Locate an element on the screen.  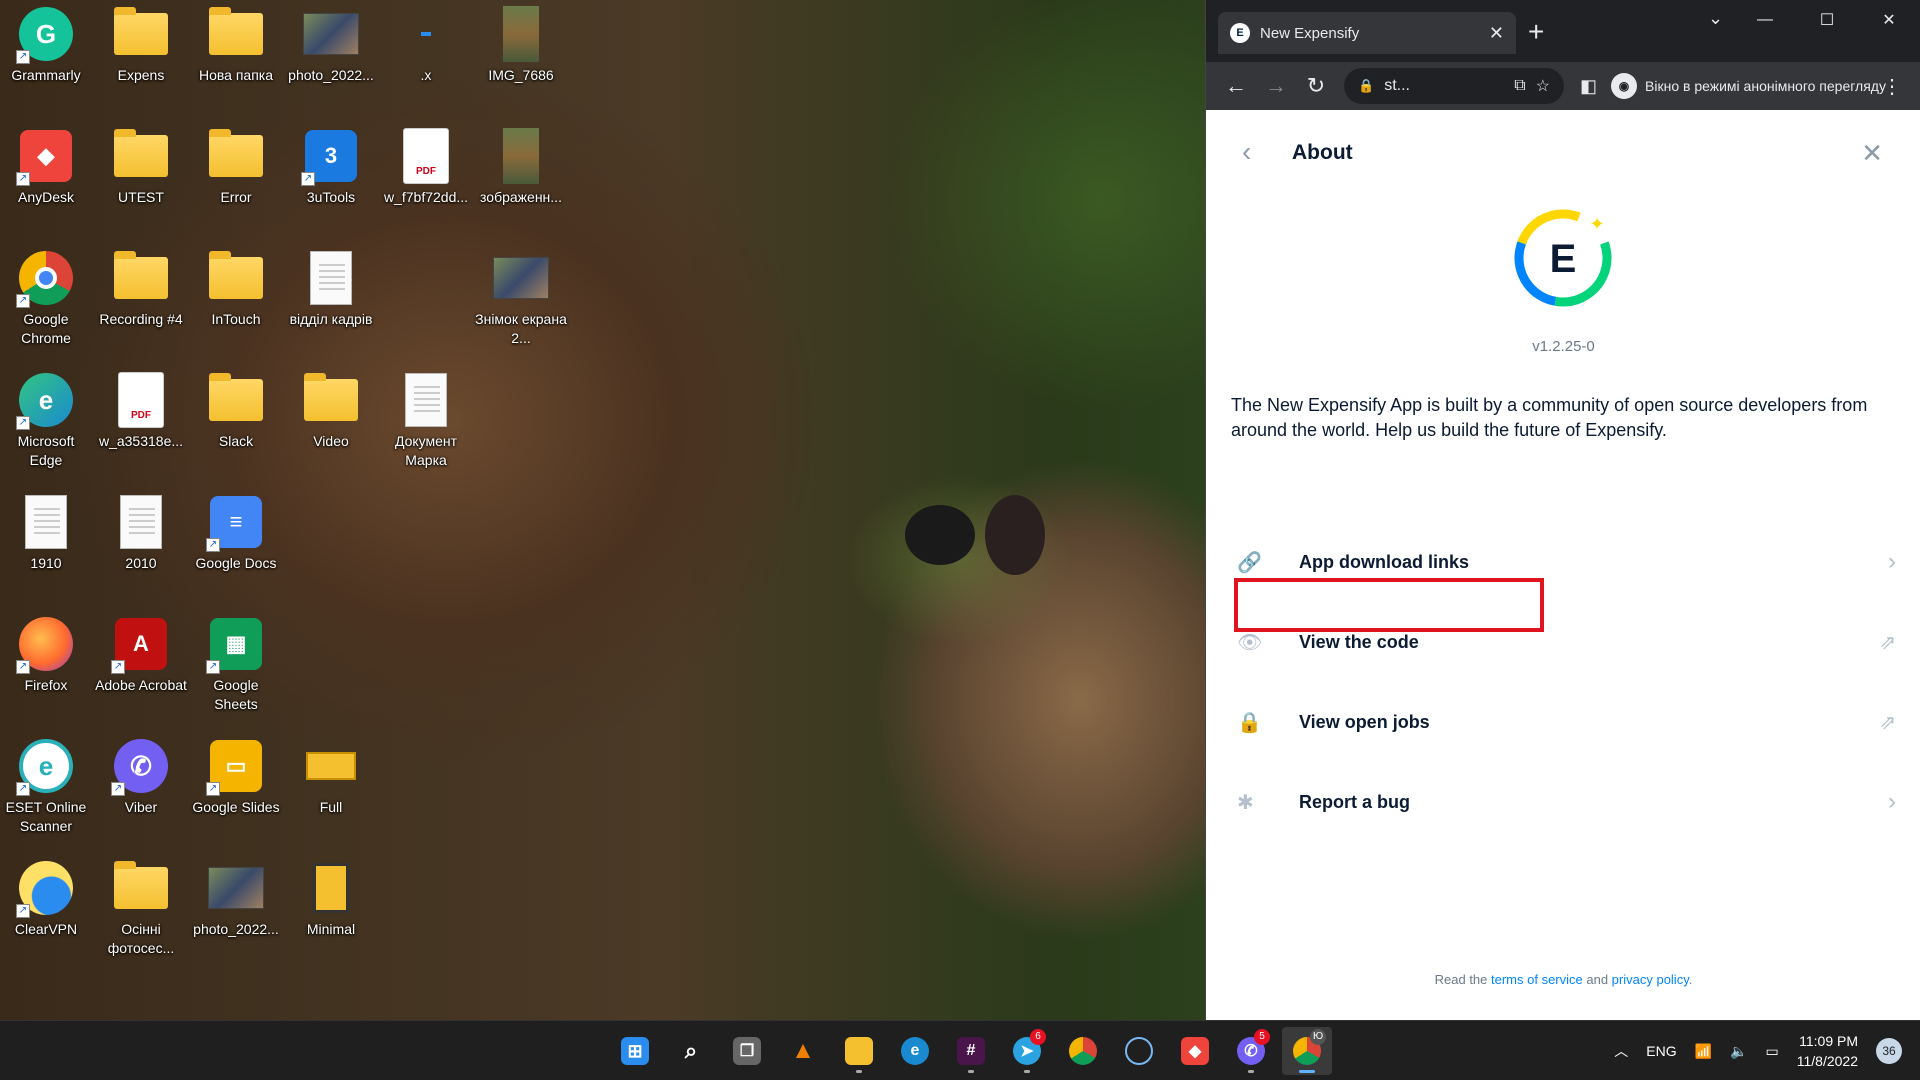
task-view-button: ❐ is located at coordinates (747, 1051).